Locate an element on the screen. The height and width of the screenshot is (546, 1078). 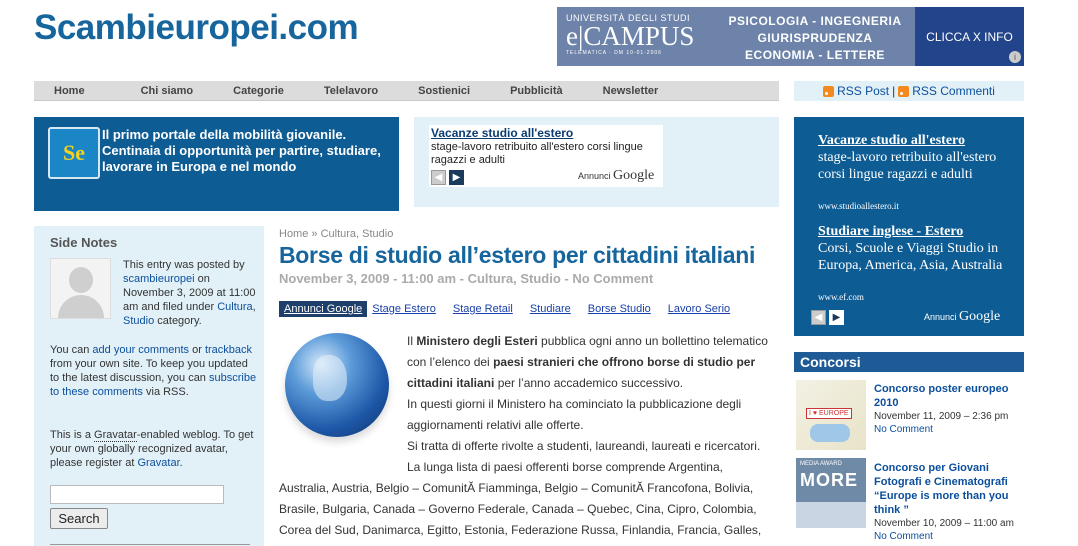
ad-link: Lavoro Serio is located at coordinates (699, 309).